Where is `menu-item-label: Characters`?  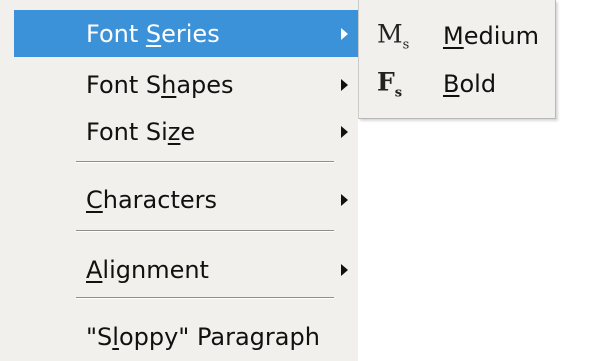
menu-item-label: Characters is located at coordinates (151, 199).